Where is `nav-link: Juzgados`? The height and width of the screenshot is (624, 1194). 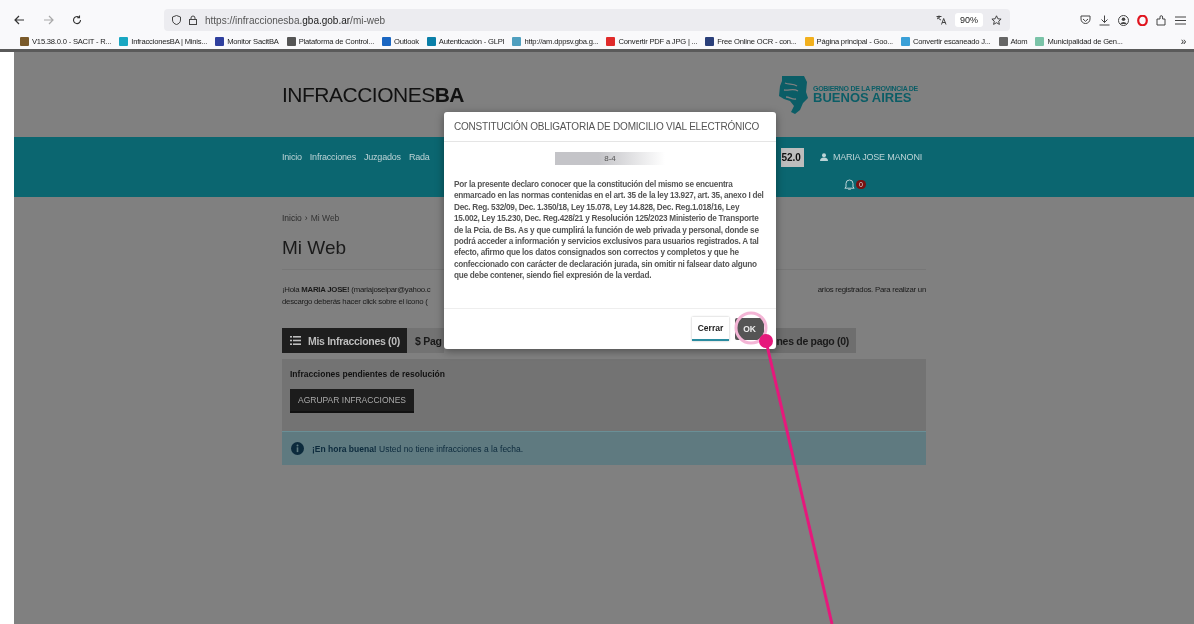 nav-link: Juzgados is located at coordinates (382, 157).